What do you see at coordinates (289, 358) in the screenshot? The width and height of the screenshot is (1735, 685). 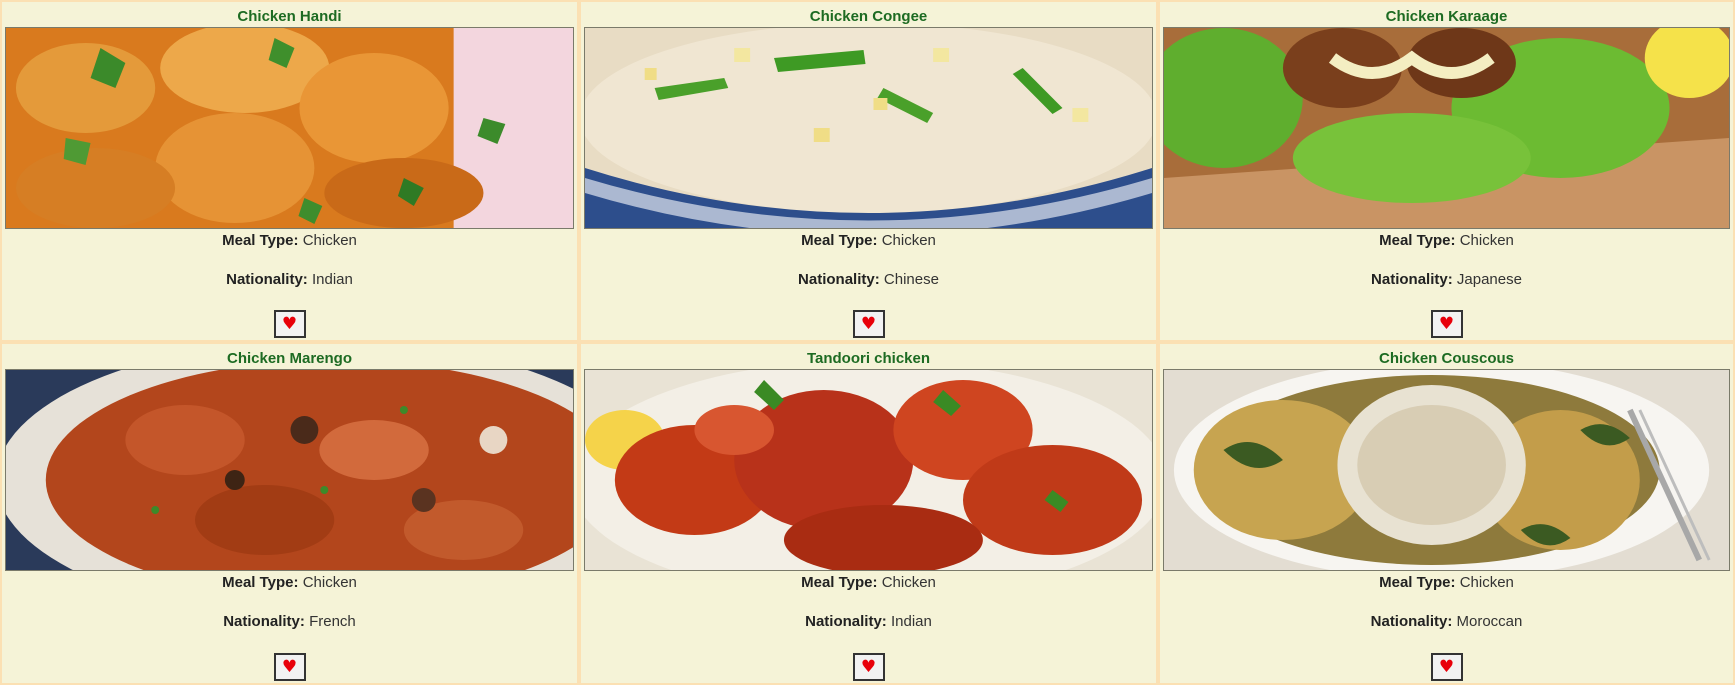 I see `meal-title: Chicken Marengo` at bounding box center [289, 358].